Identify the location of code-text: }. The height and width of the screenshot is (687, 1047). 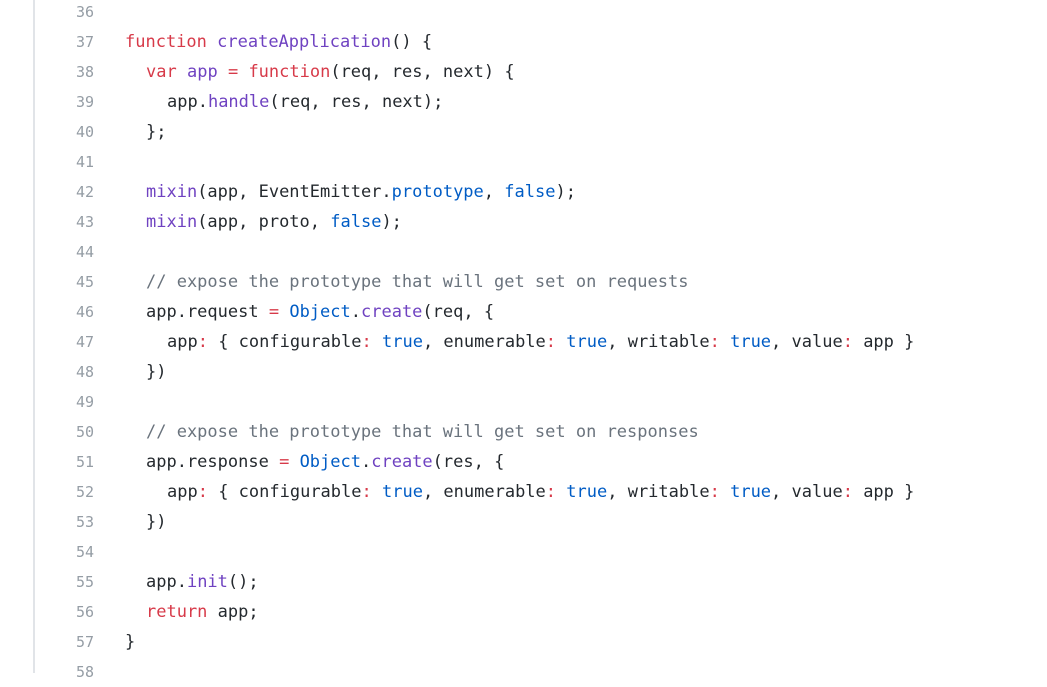
(130, 642).